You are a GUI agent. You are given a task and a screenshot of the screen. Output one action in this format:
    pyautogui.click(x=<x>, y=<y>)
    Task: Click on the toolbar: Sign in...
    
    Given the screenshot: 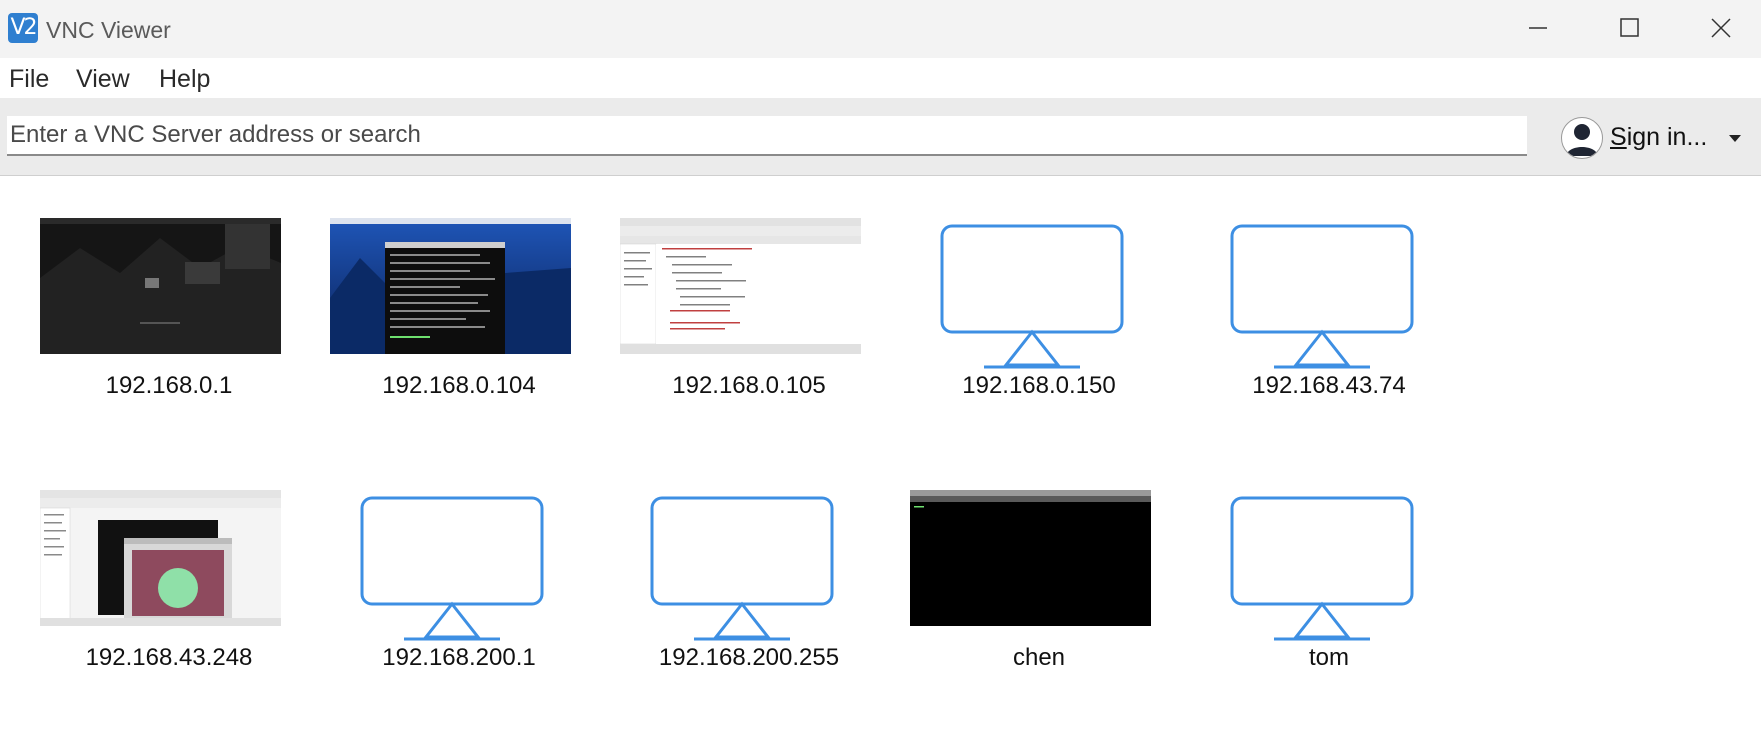 What is the action you would take?
    pyautogui.click(x=880, y=137)
    